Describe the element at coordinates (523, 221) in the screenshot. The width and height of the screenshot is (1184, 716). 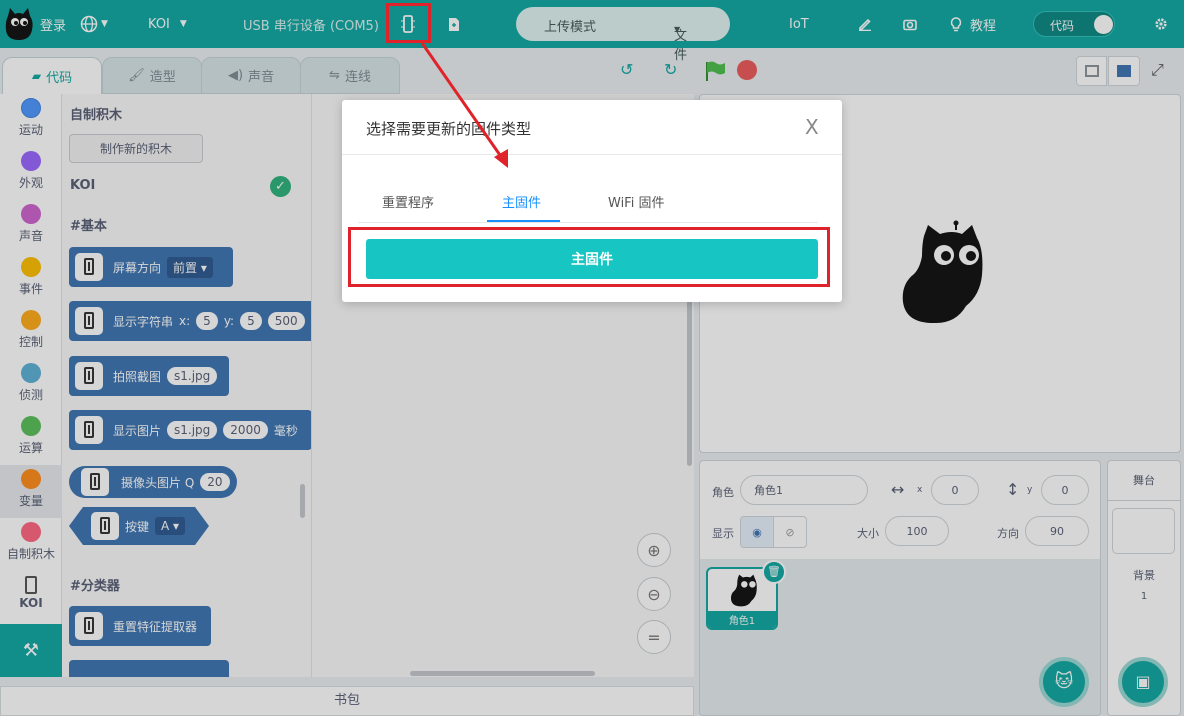
I see `active-tab-indicator` at that location.